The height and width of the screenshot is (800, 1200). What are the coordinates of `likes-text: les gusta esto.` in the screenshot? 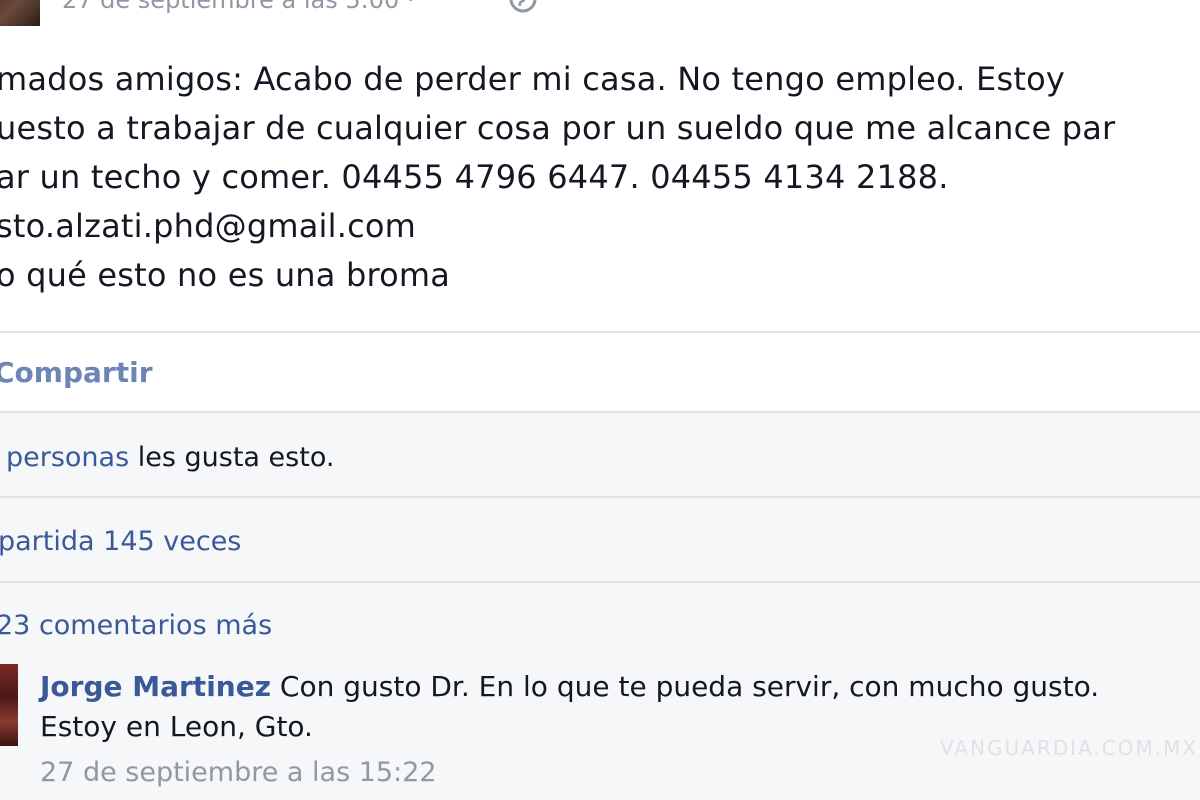 It's located at (232, 457).